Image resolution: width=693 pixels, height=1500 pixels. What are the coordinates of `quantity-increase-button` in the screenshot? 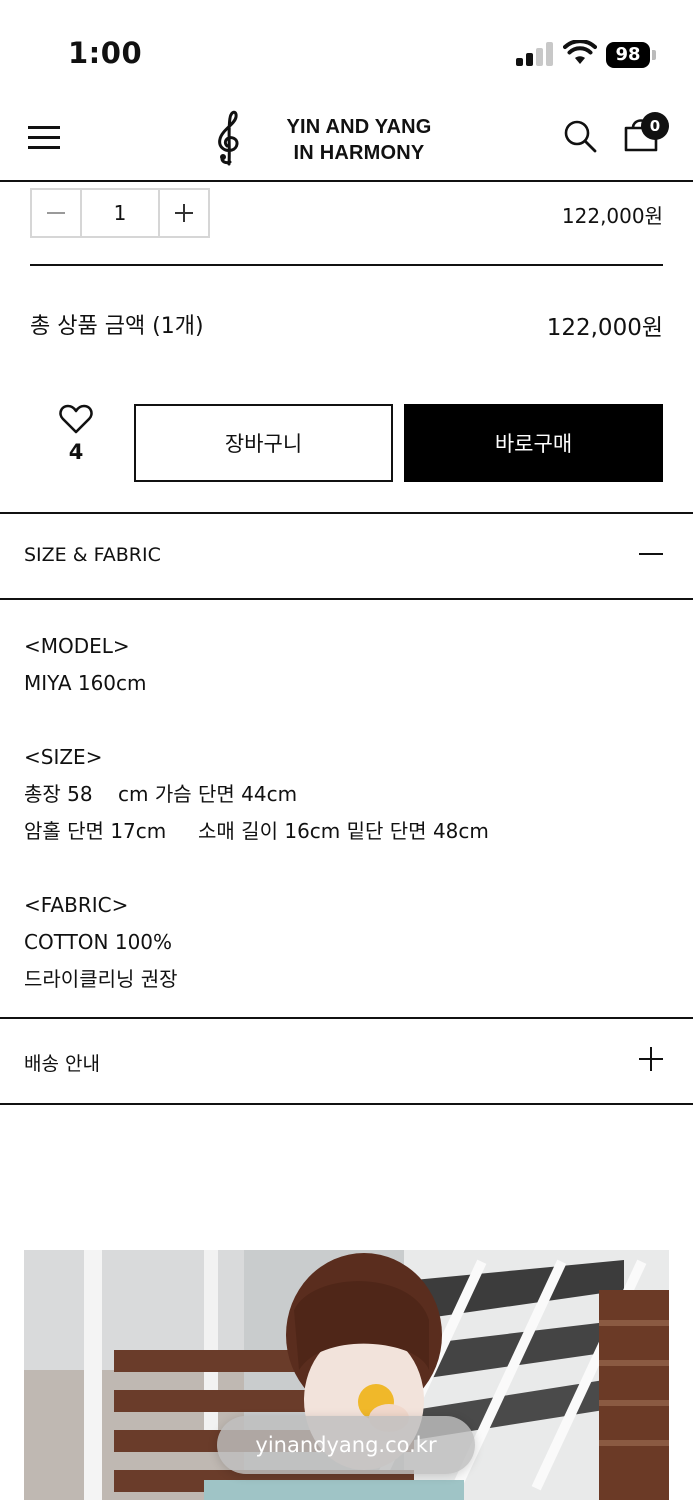 It's located at (184, 213).